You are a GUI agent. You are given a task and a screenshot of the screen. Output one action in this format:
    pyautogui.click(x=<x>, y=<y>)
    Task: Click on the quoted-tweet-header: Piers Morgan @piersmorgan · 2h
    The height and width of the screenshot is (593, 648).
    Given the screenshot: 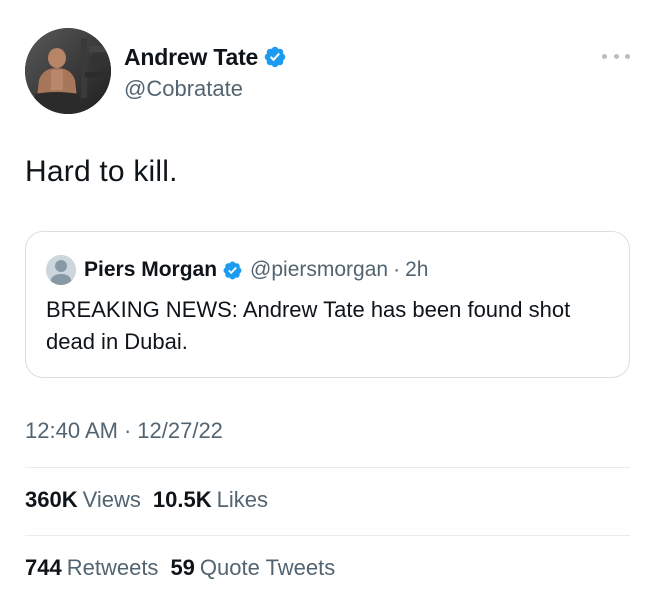 What is the action you would take?
    pyautogui.click(x=237, y=270)
    